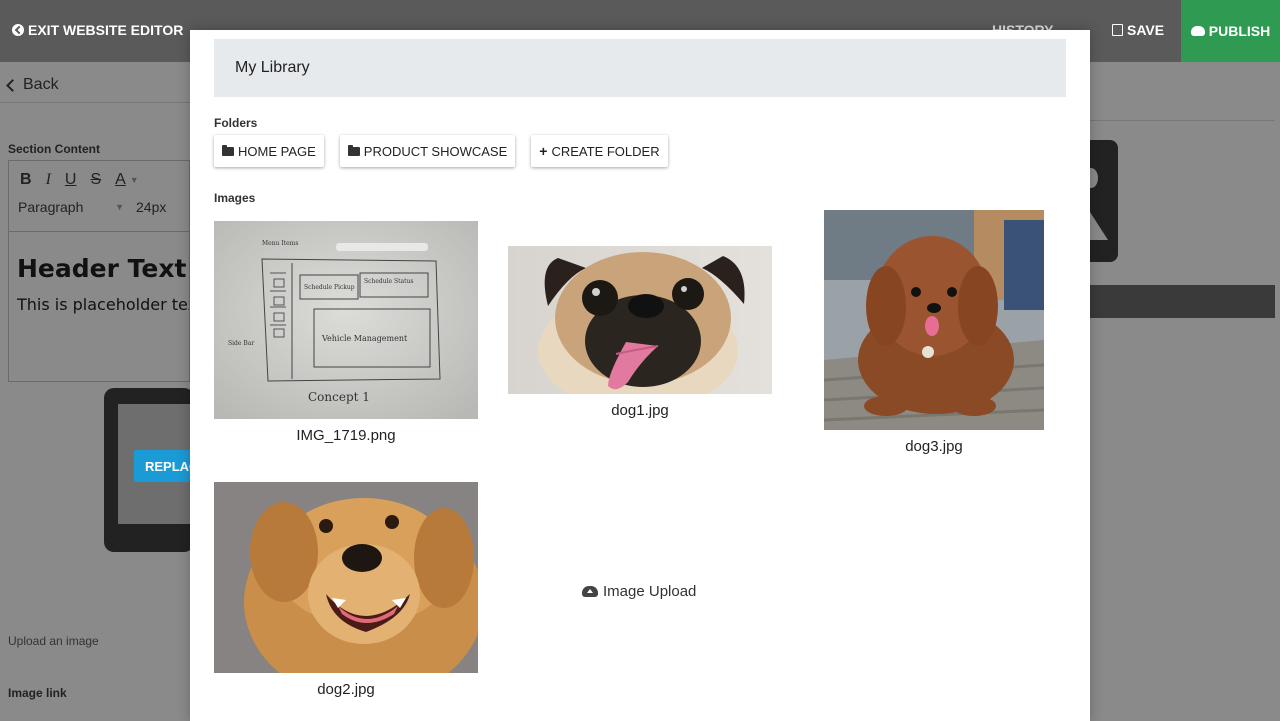 The width and height of the screenshot is (1280, 721). Describe the element at coordinates (543, 151) in the screenshot. I see `plus-icon: +` at that location.